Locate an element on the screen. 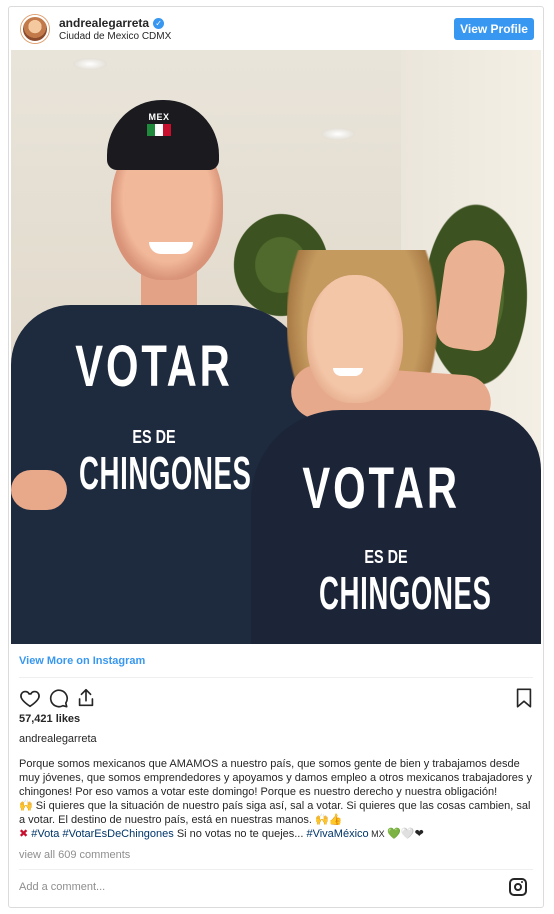 The height and width of the screenshot is (914, 554). view-all-comments-link: view all 609 comments is located at coordinates (74, 855).